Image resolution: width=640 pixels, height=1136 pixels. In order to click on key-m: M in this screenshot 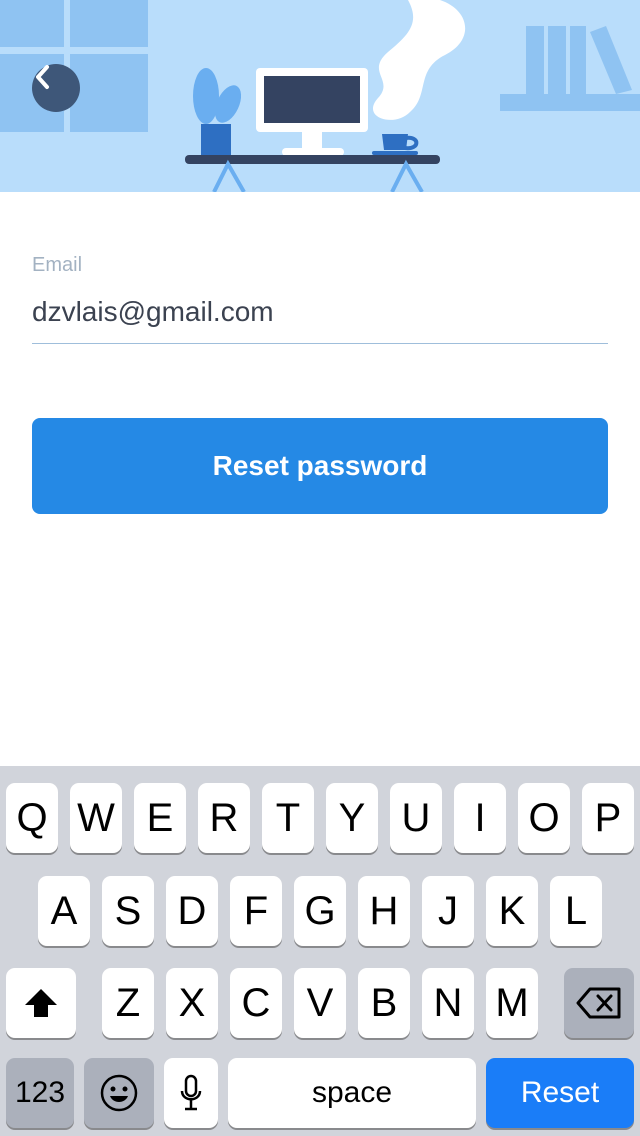, I will do `click(512, 1003)`.